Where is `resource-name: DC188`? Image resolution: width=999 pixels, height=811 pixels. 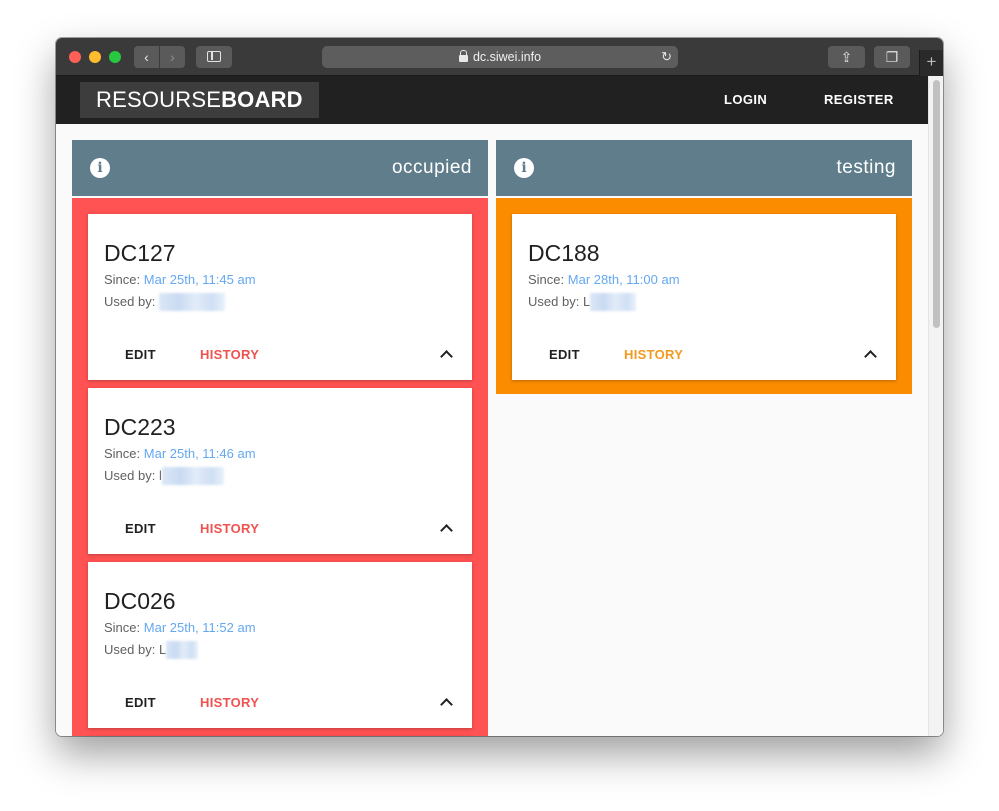 resource-name: DC188 is located at coordinates (564, 253).